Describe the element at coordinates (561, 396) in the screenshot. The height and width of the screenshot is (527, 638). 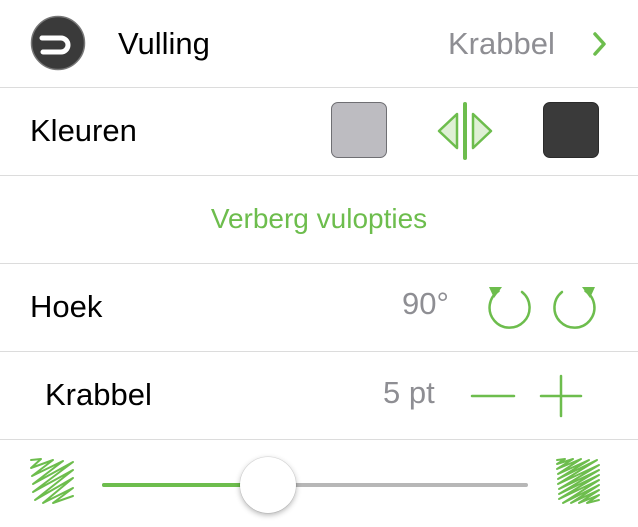
I see `plus-icon` at that location.